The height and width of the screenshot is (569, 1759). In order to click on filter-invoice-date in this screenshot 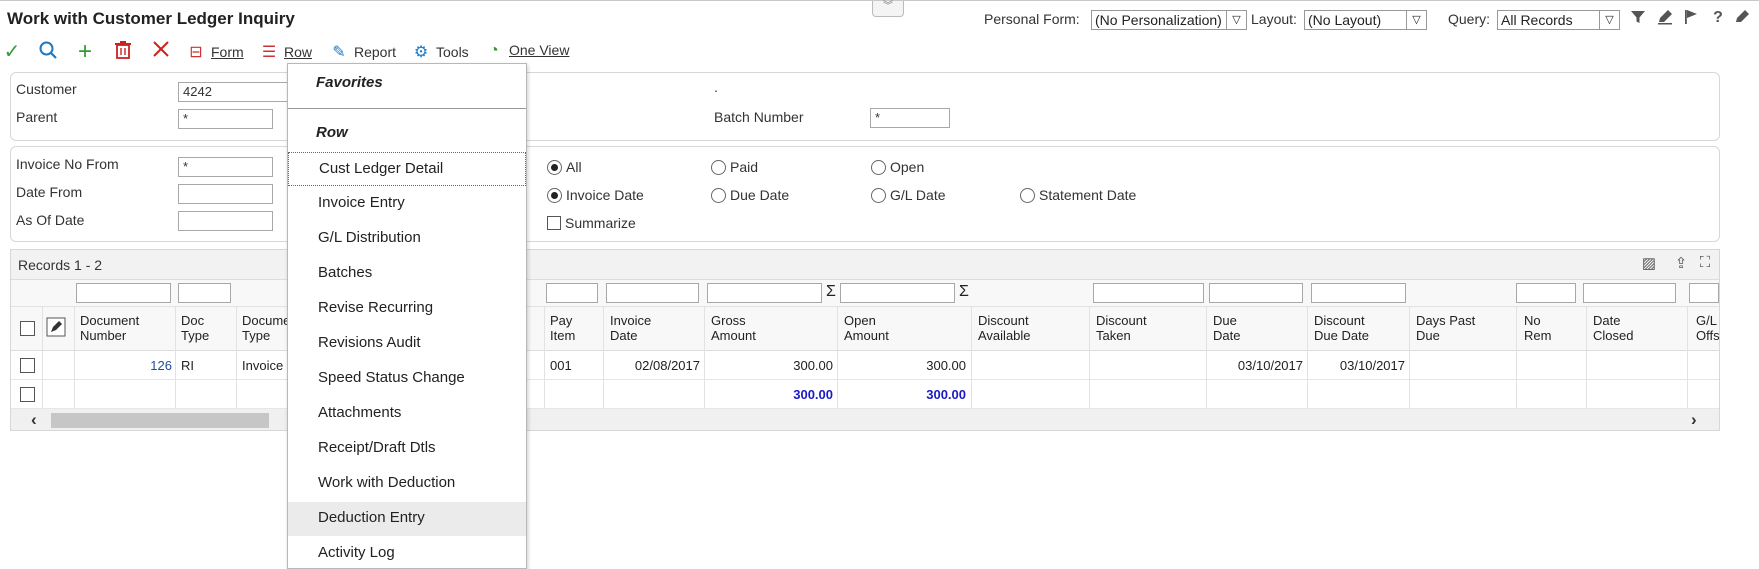, I will do `click(652, 293)`.